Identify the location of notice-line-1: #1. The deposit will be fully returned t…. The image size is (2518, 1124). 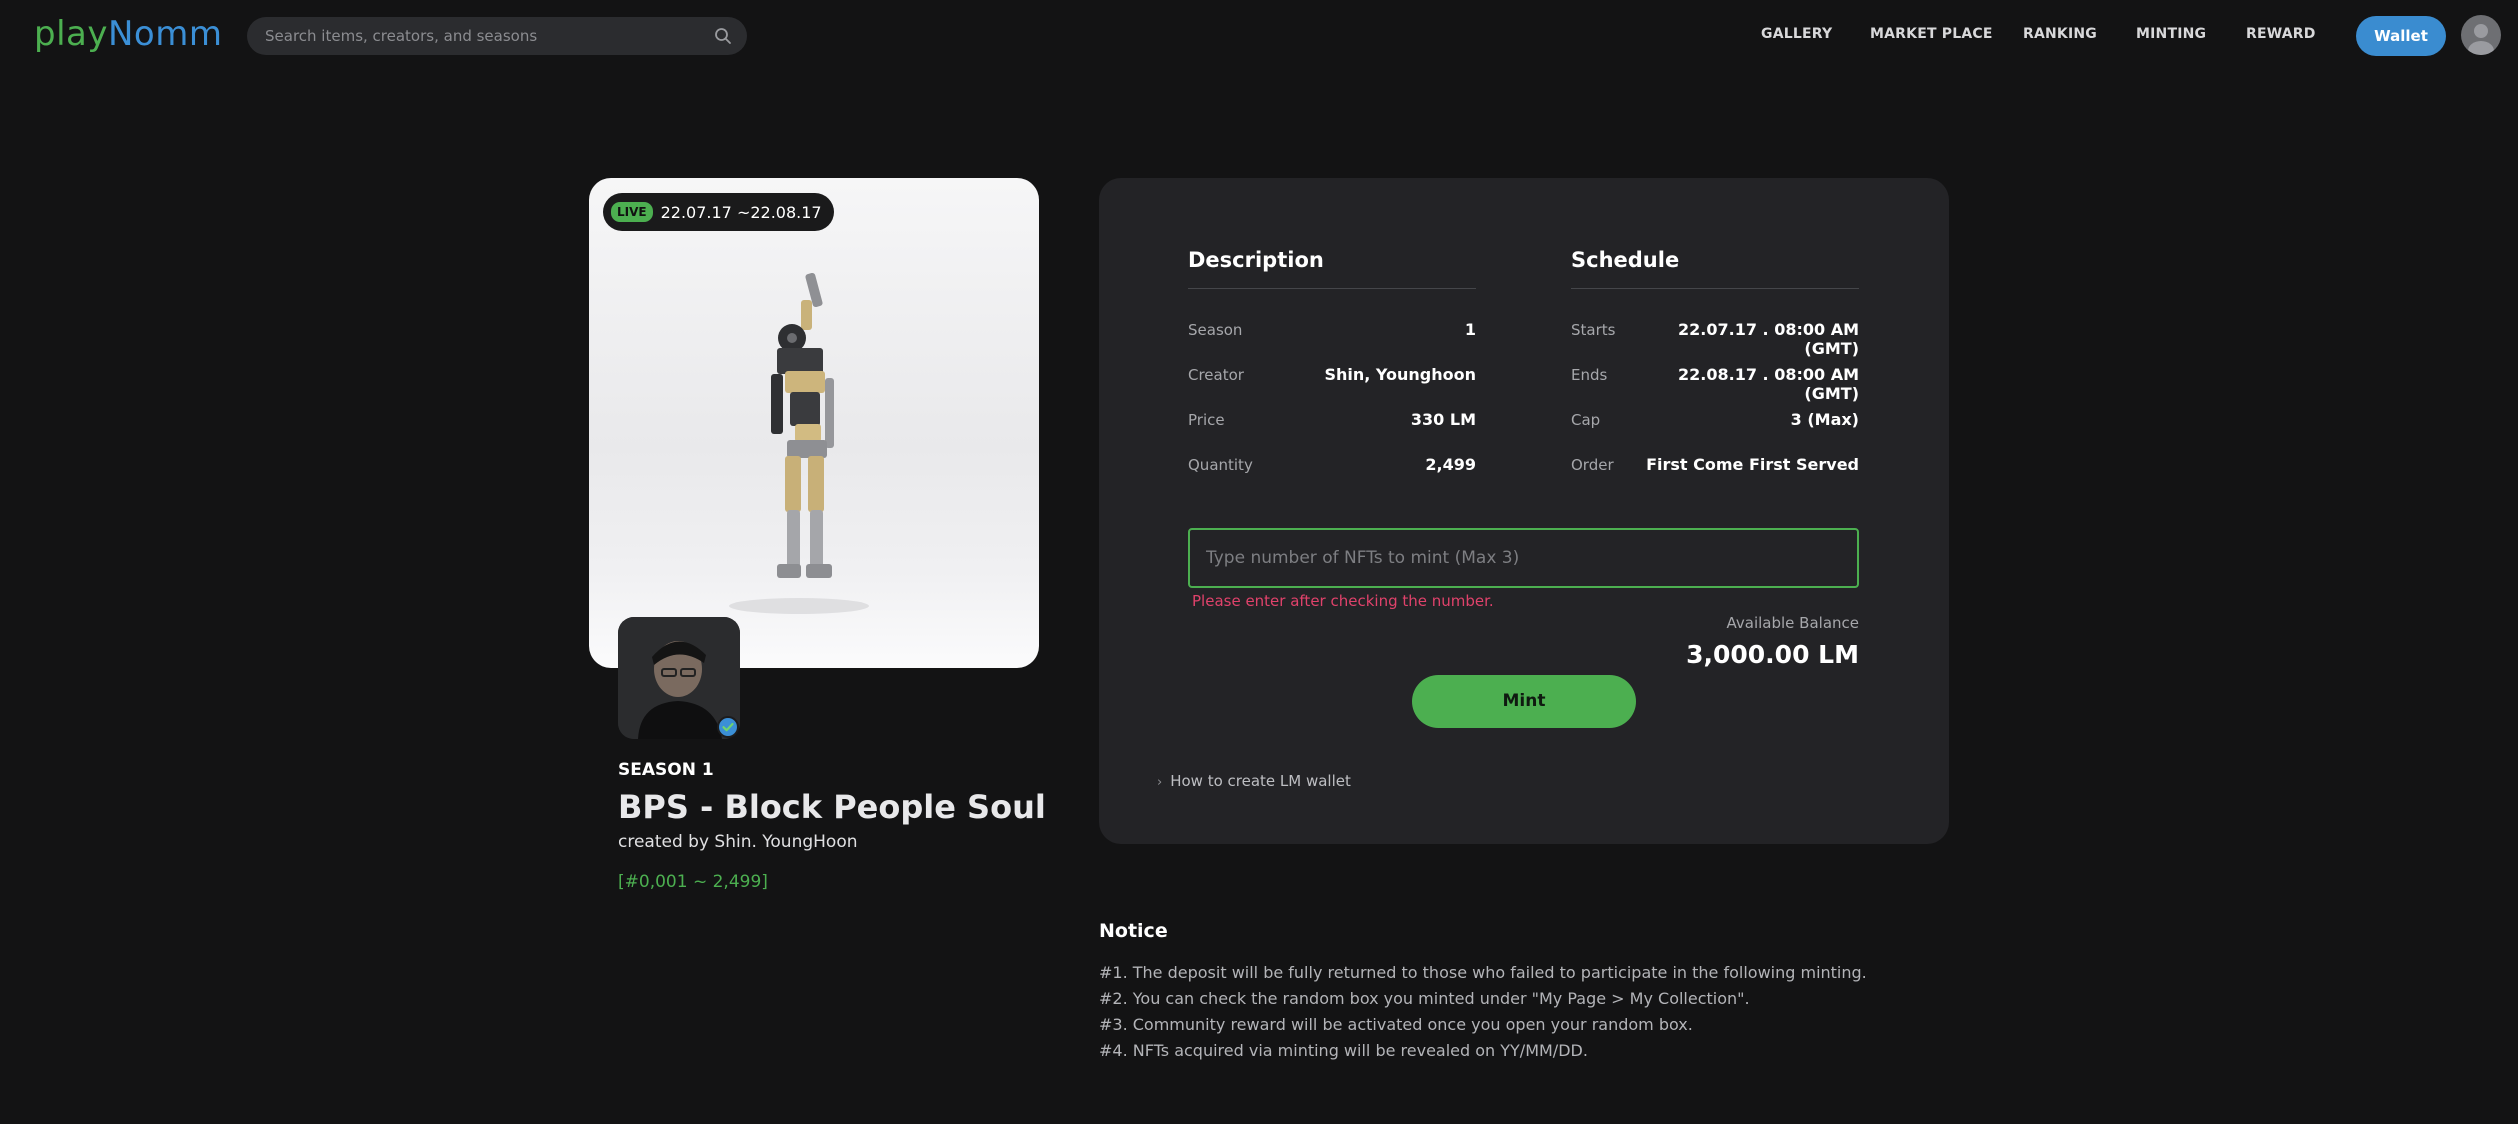
(1483, 972).